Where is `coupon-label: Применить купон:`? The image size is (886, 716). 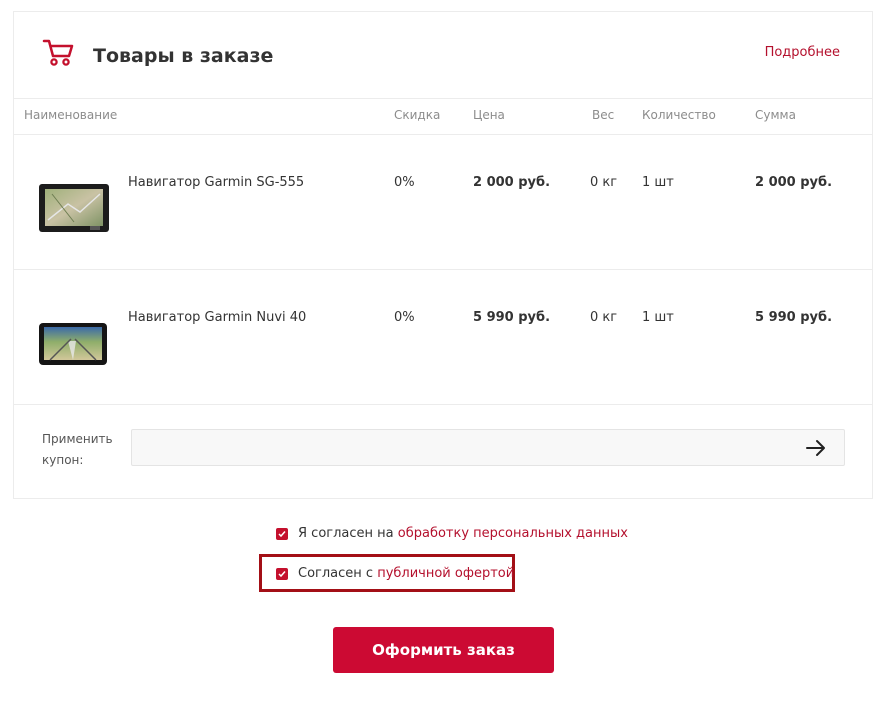 coupon-label: Применить купон: is located at coordinates (77, 449).